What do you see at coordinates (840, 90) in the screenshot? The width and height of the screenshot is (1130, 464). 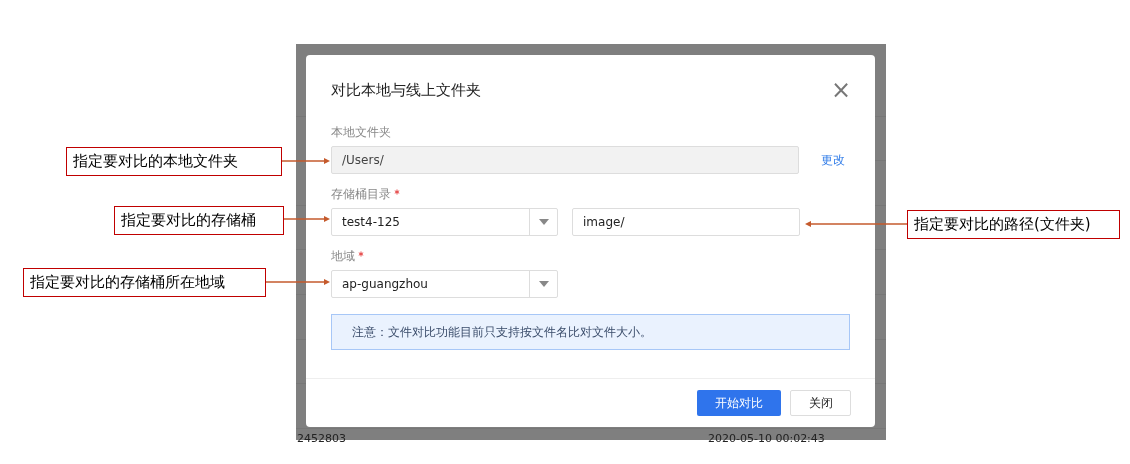 I see `close-button: ×` at bounding box center [840, 90].